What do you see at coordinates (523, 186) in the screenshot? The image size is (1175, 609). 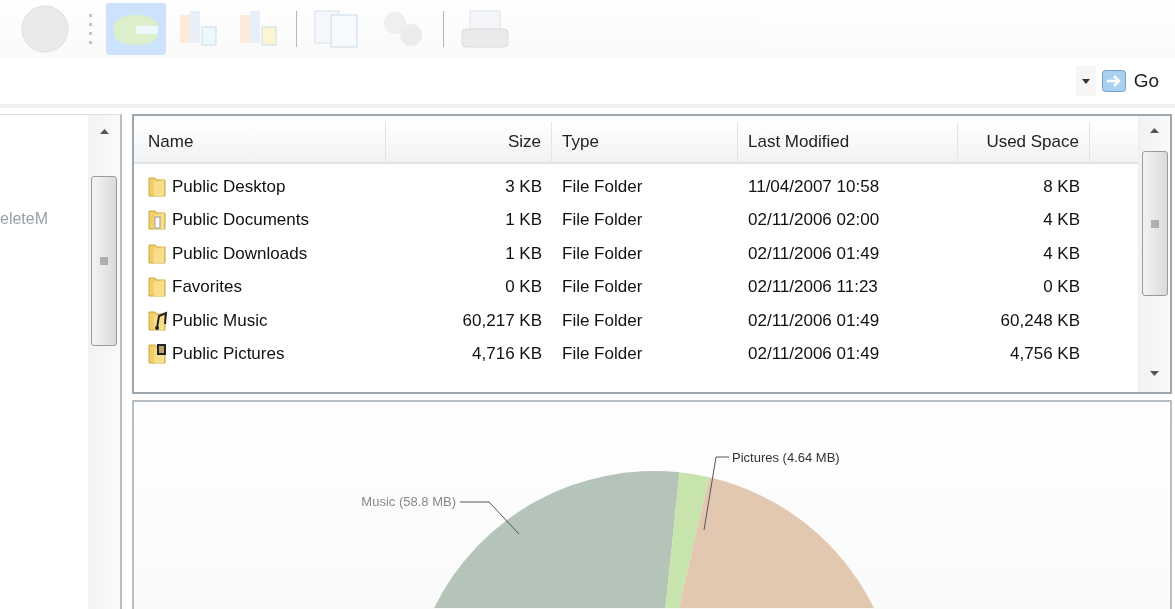 I see `table-cell-text: 3 KB` at bounding box center [523, 186].